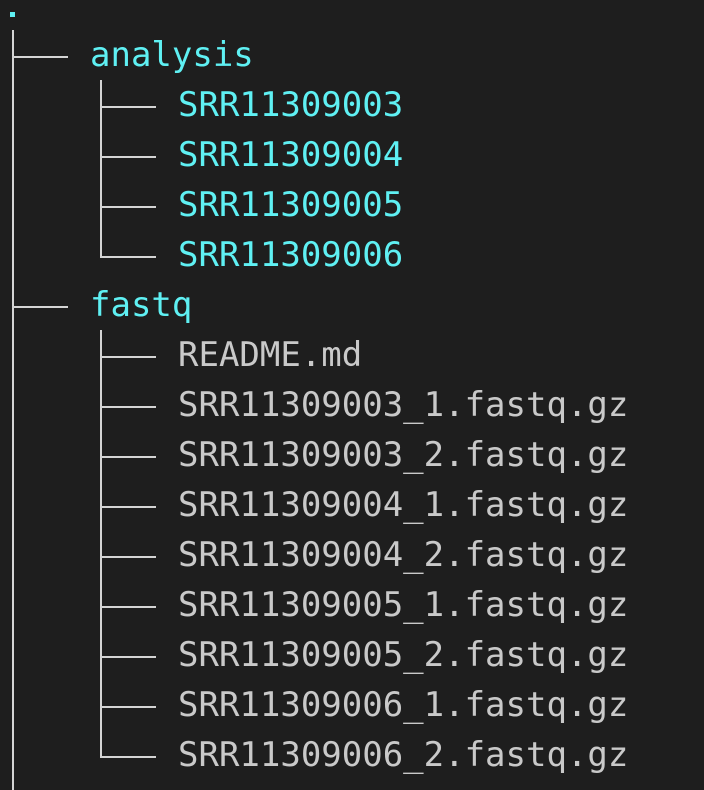  I want to click on tree-row-file: SRR11309006_1.fastq.gz, so click(352, 705).